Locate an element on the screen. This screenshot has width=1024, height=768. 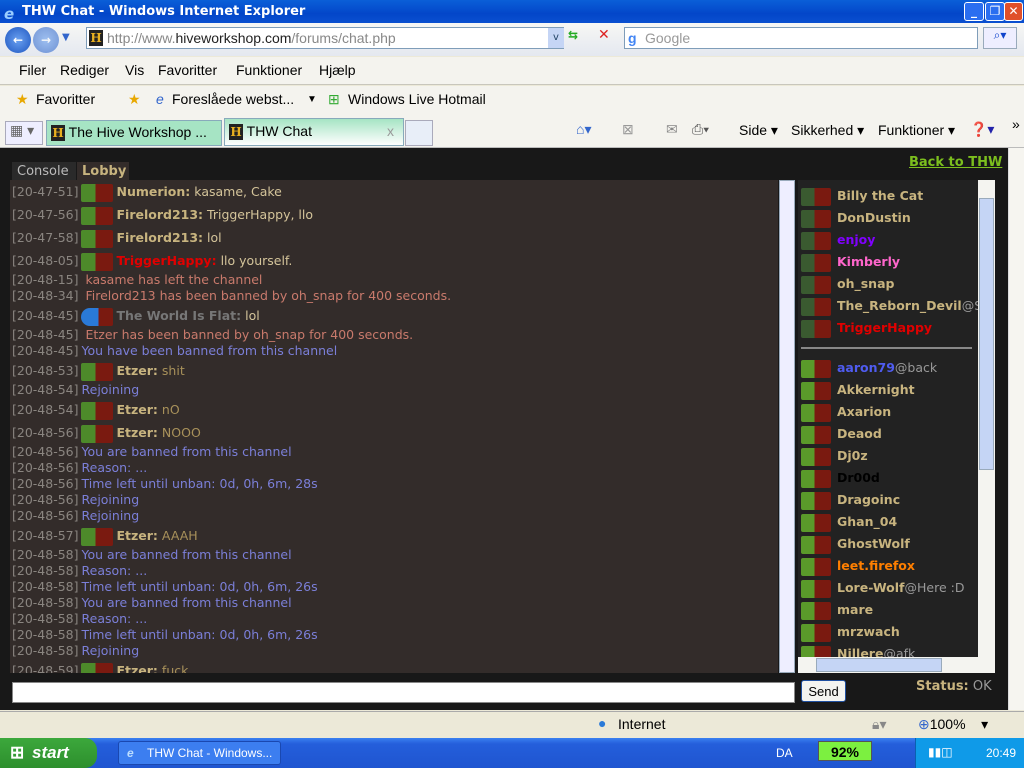
print-icon: ⎙▾ is located at coordinates (700, 129).